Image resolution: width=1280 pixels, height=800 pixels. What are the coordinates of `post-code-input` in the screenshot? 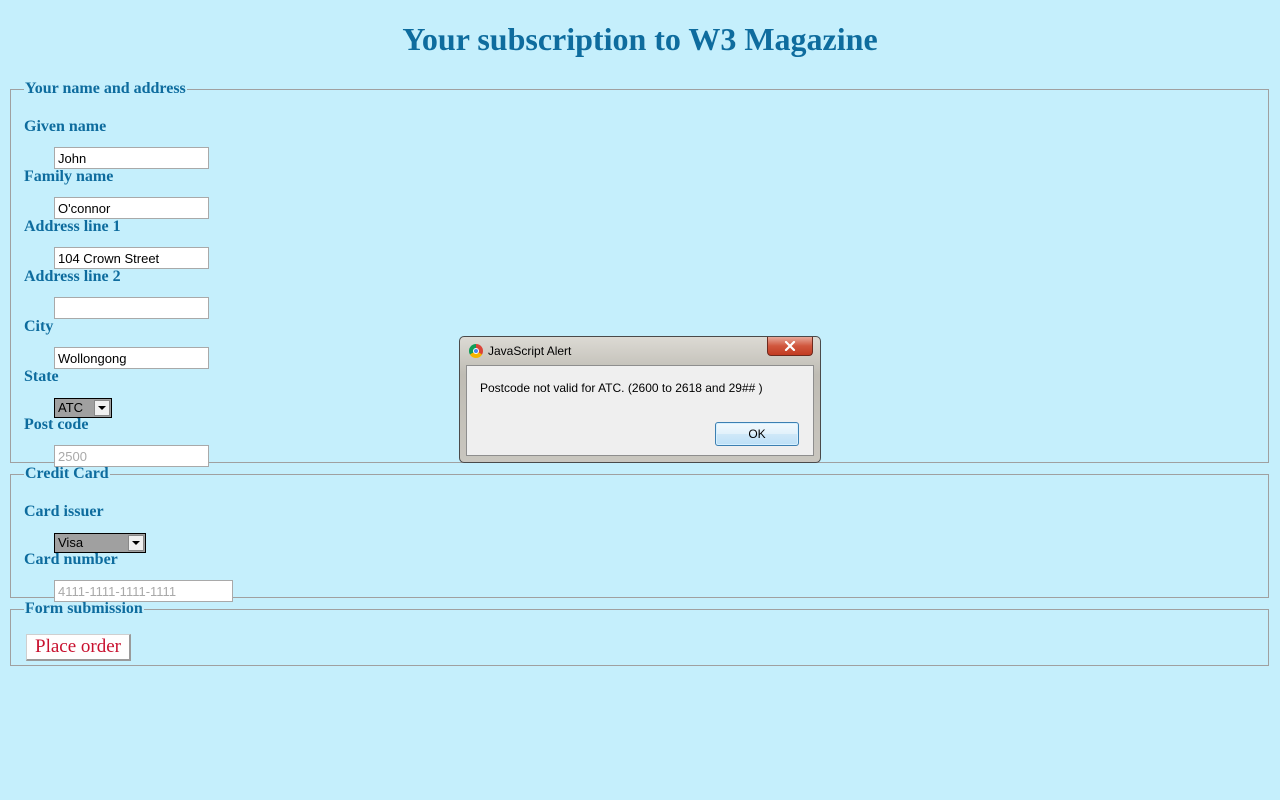 It's located at (131, 456).